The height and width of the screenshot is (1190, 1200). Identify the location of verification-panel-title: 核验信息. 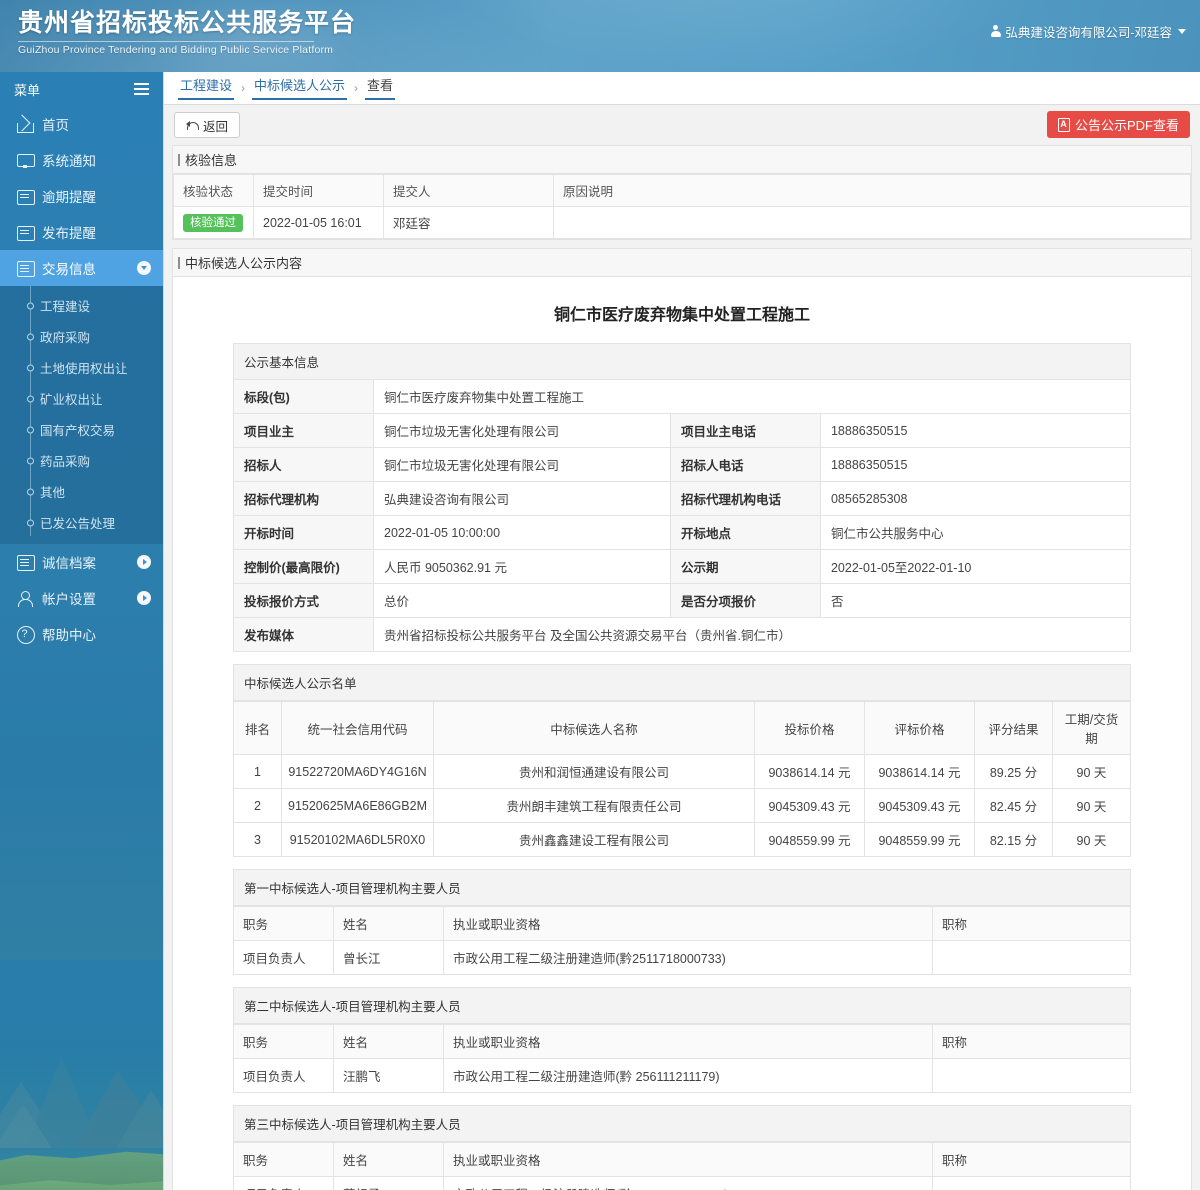
(682, 160).